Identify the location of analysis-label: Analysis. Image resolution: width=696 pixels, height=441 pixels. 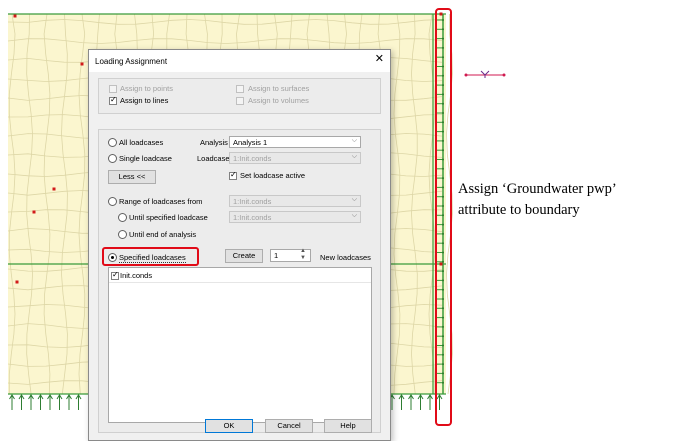
(214, 142).